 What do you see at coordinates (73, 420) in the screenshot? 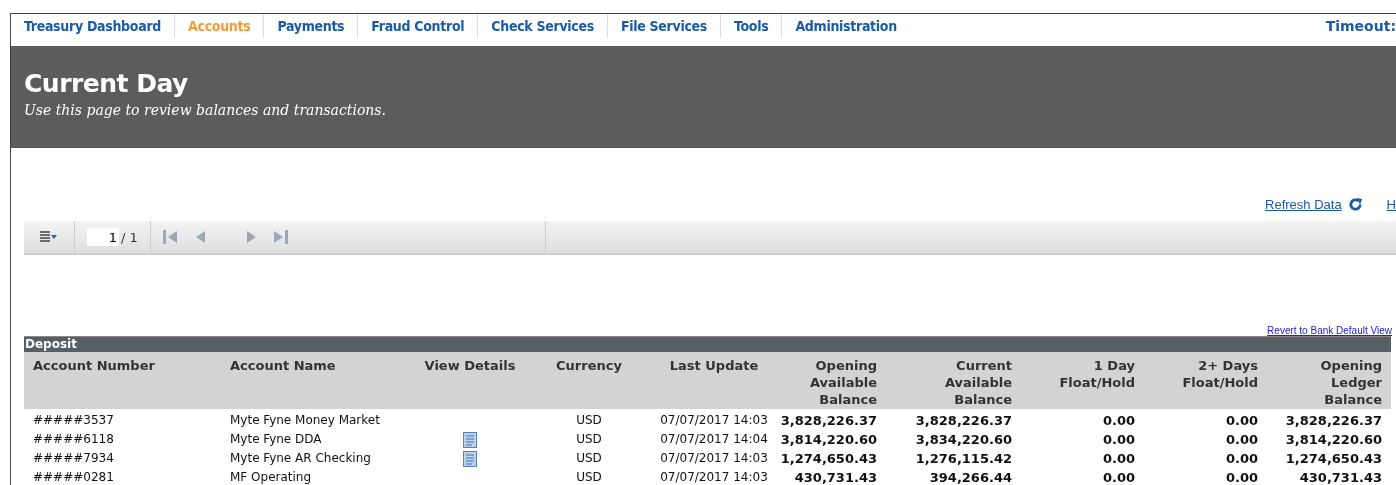
I see `account-number: #####3537` at bounding box center [73, 420].